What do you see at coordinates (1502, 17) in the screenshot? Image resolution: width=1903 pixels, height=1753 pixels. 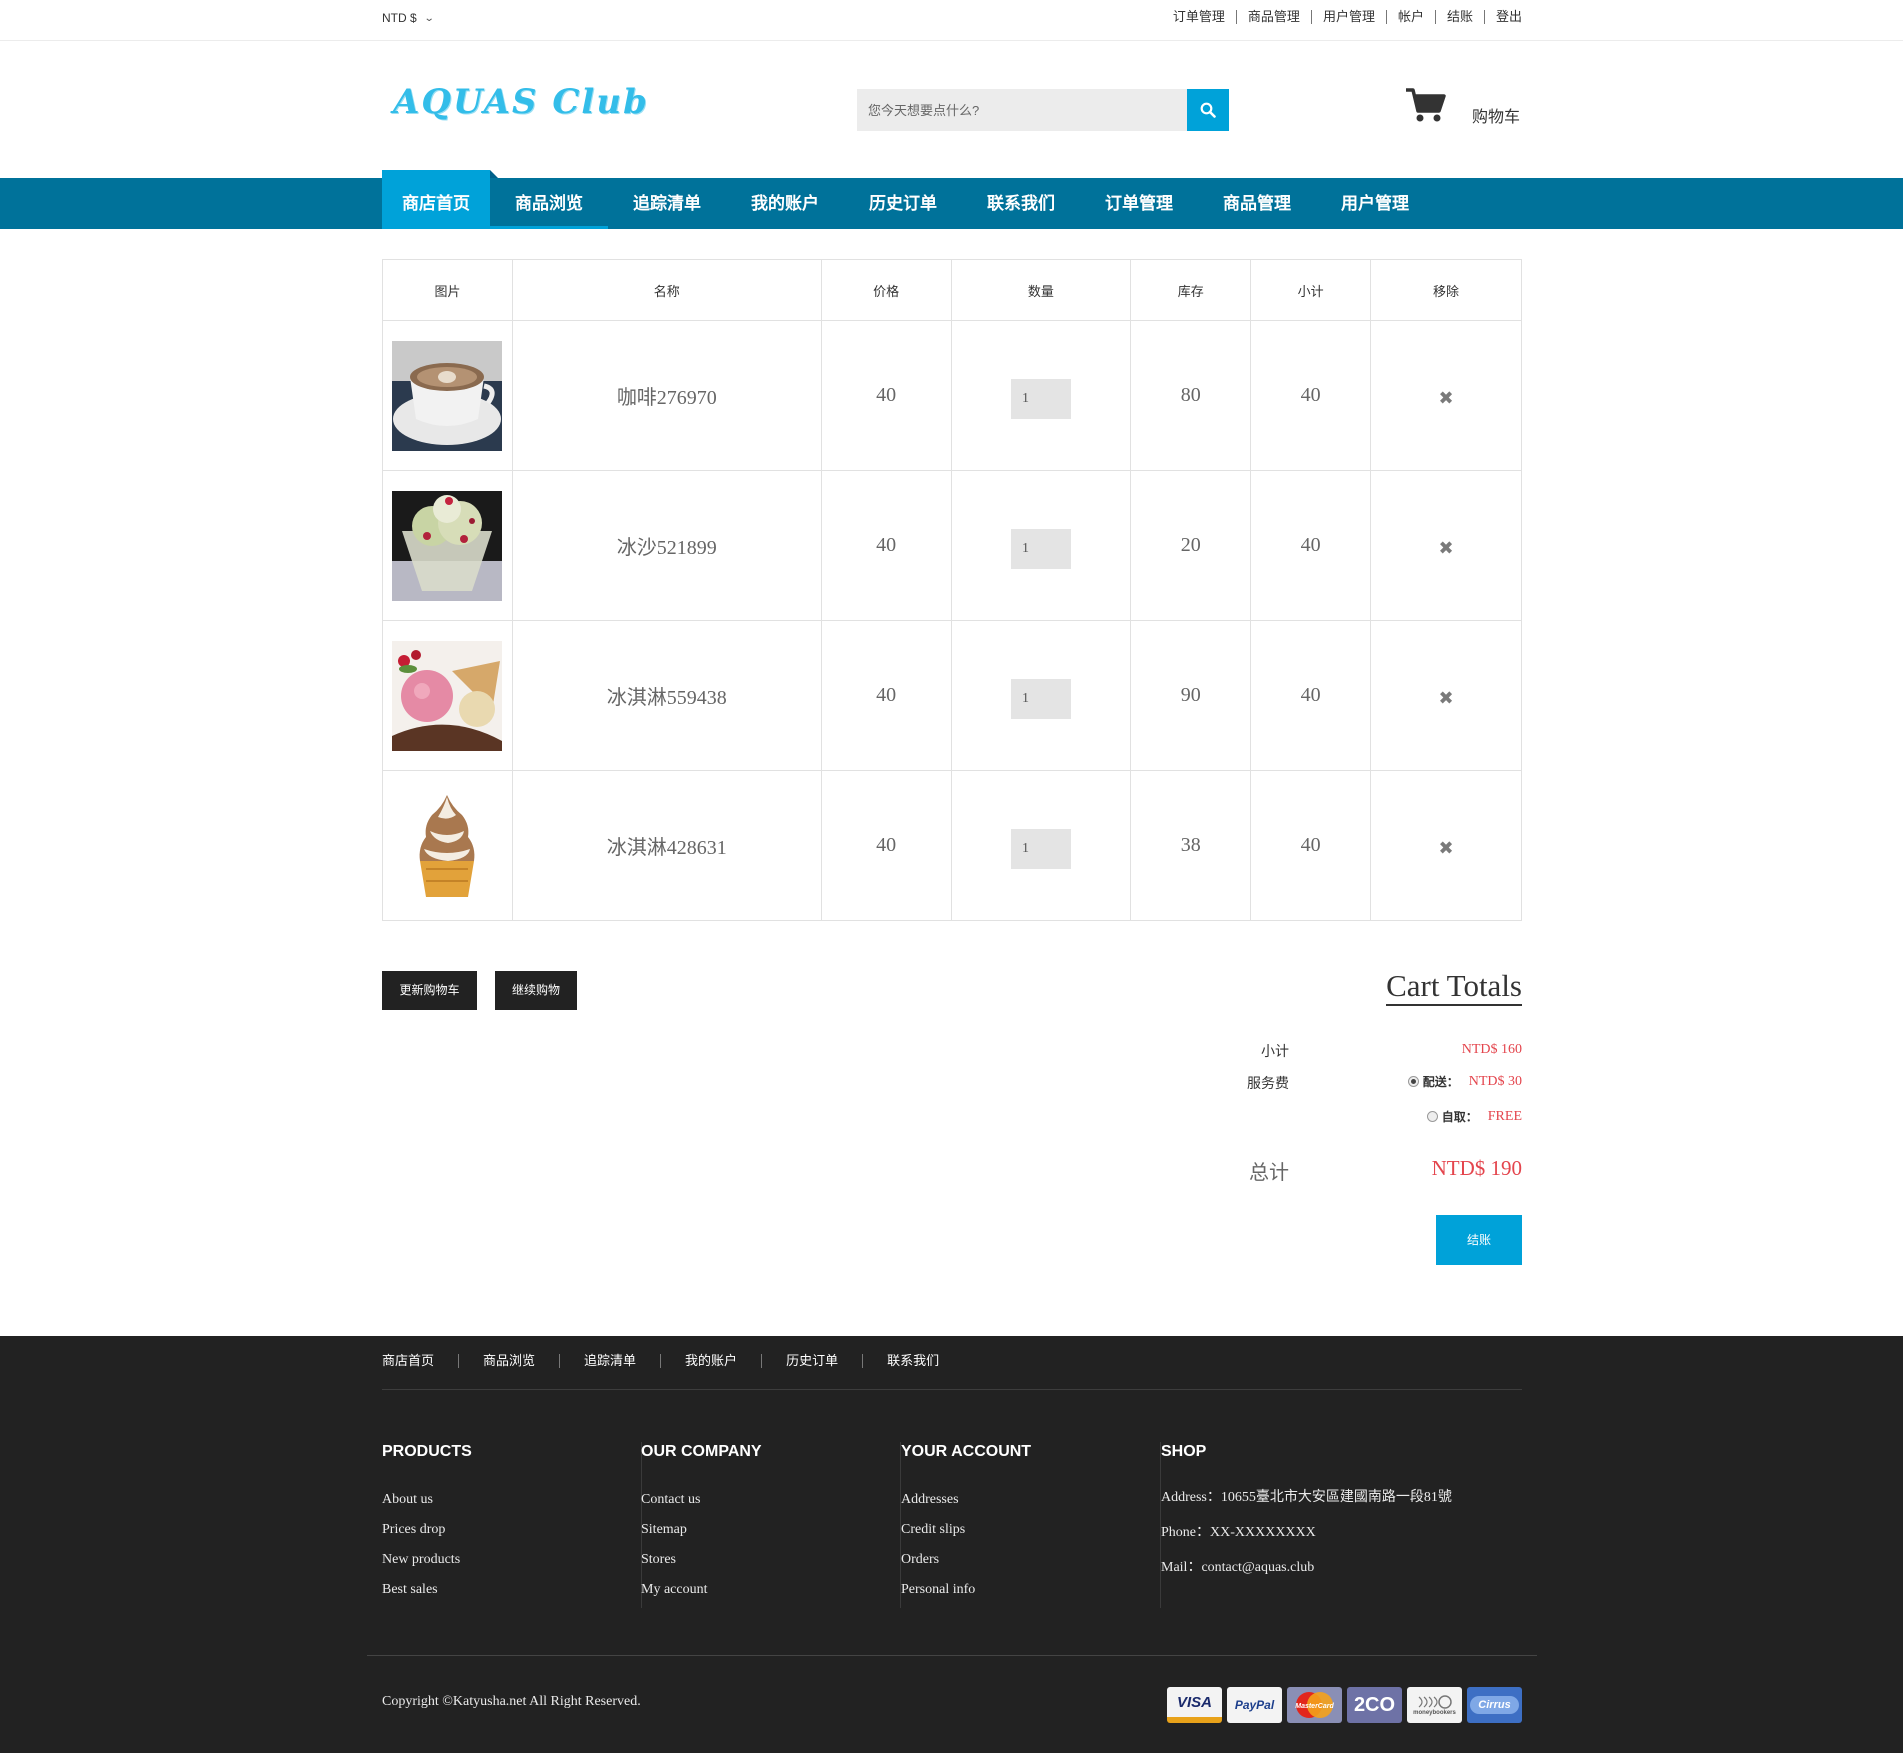 I see `top-link-logout: 登出` at bounding box center [1502, 17].